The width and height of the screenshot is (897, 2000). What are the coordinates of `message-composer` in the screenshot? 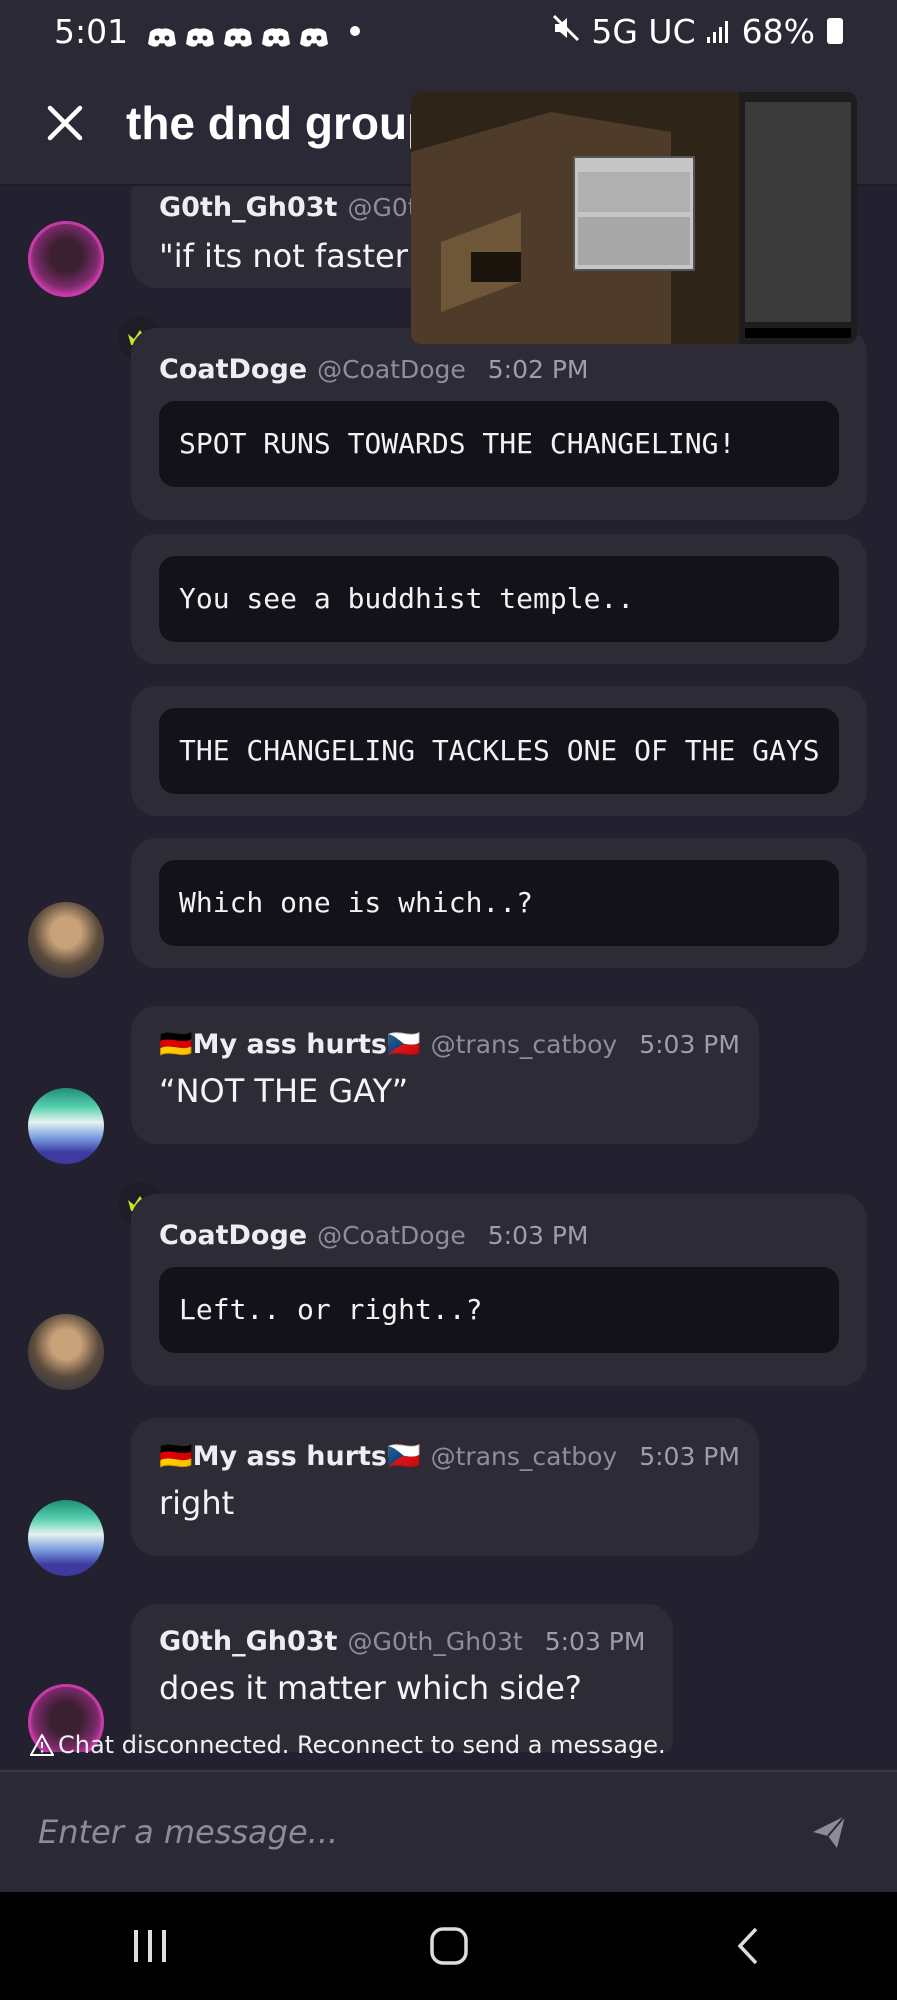 It's located at (448, 1831).